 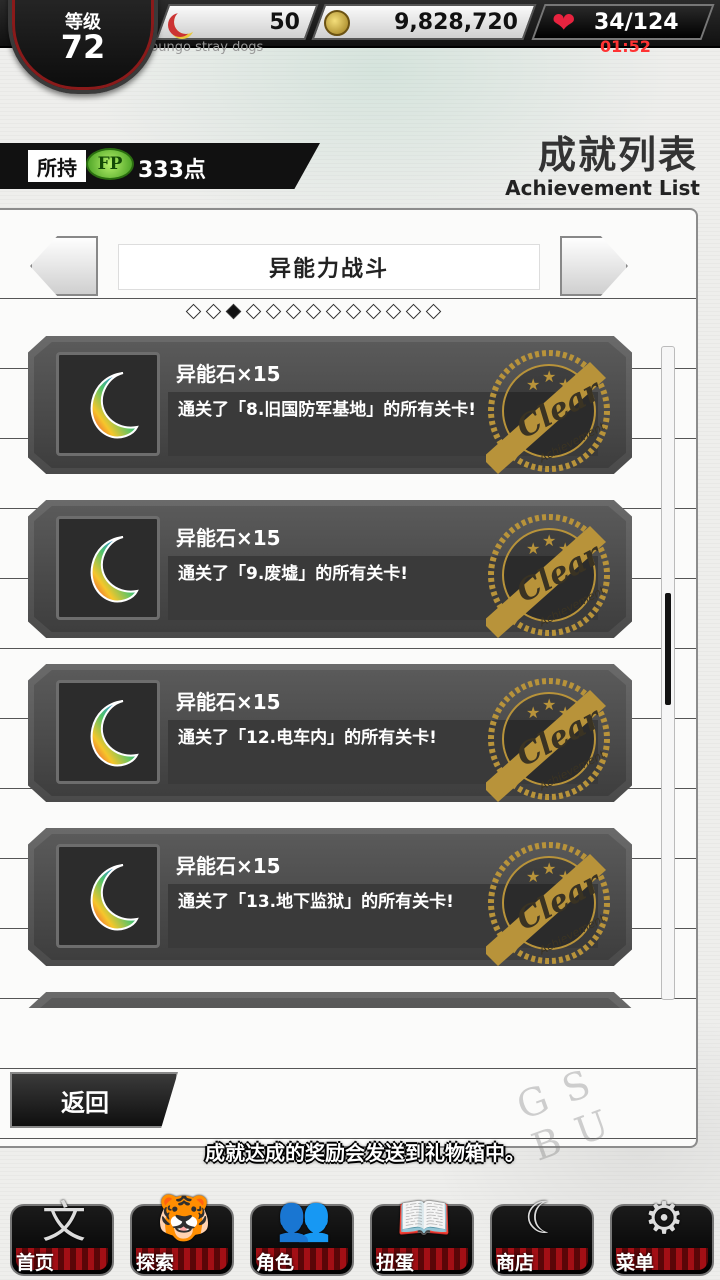 I want to click on achievement-description: 通关了「9.废墟」的所有关卡!, so click(x=293, y=574).